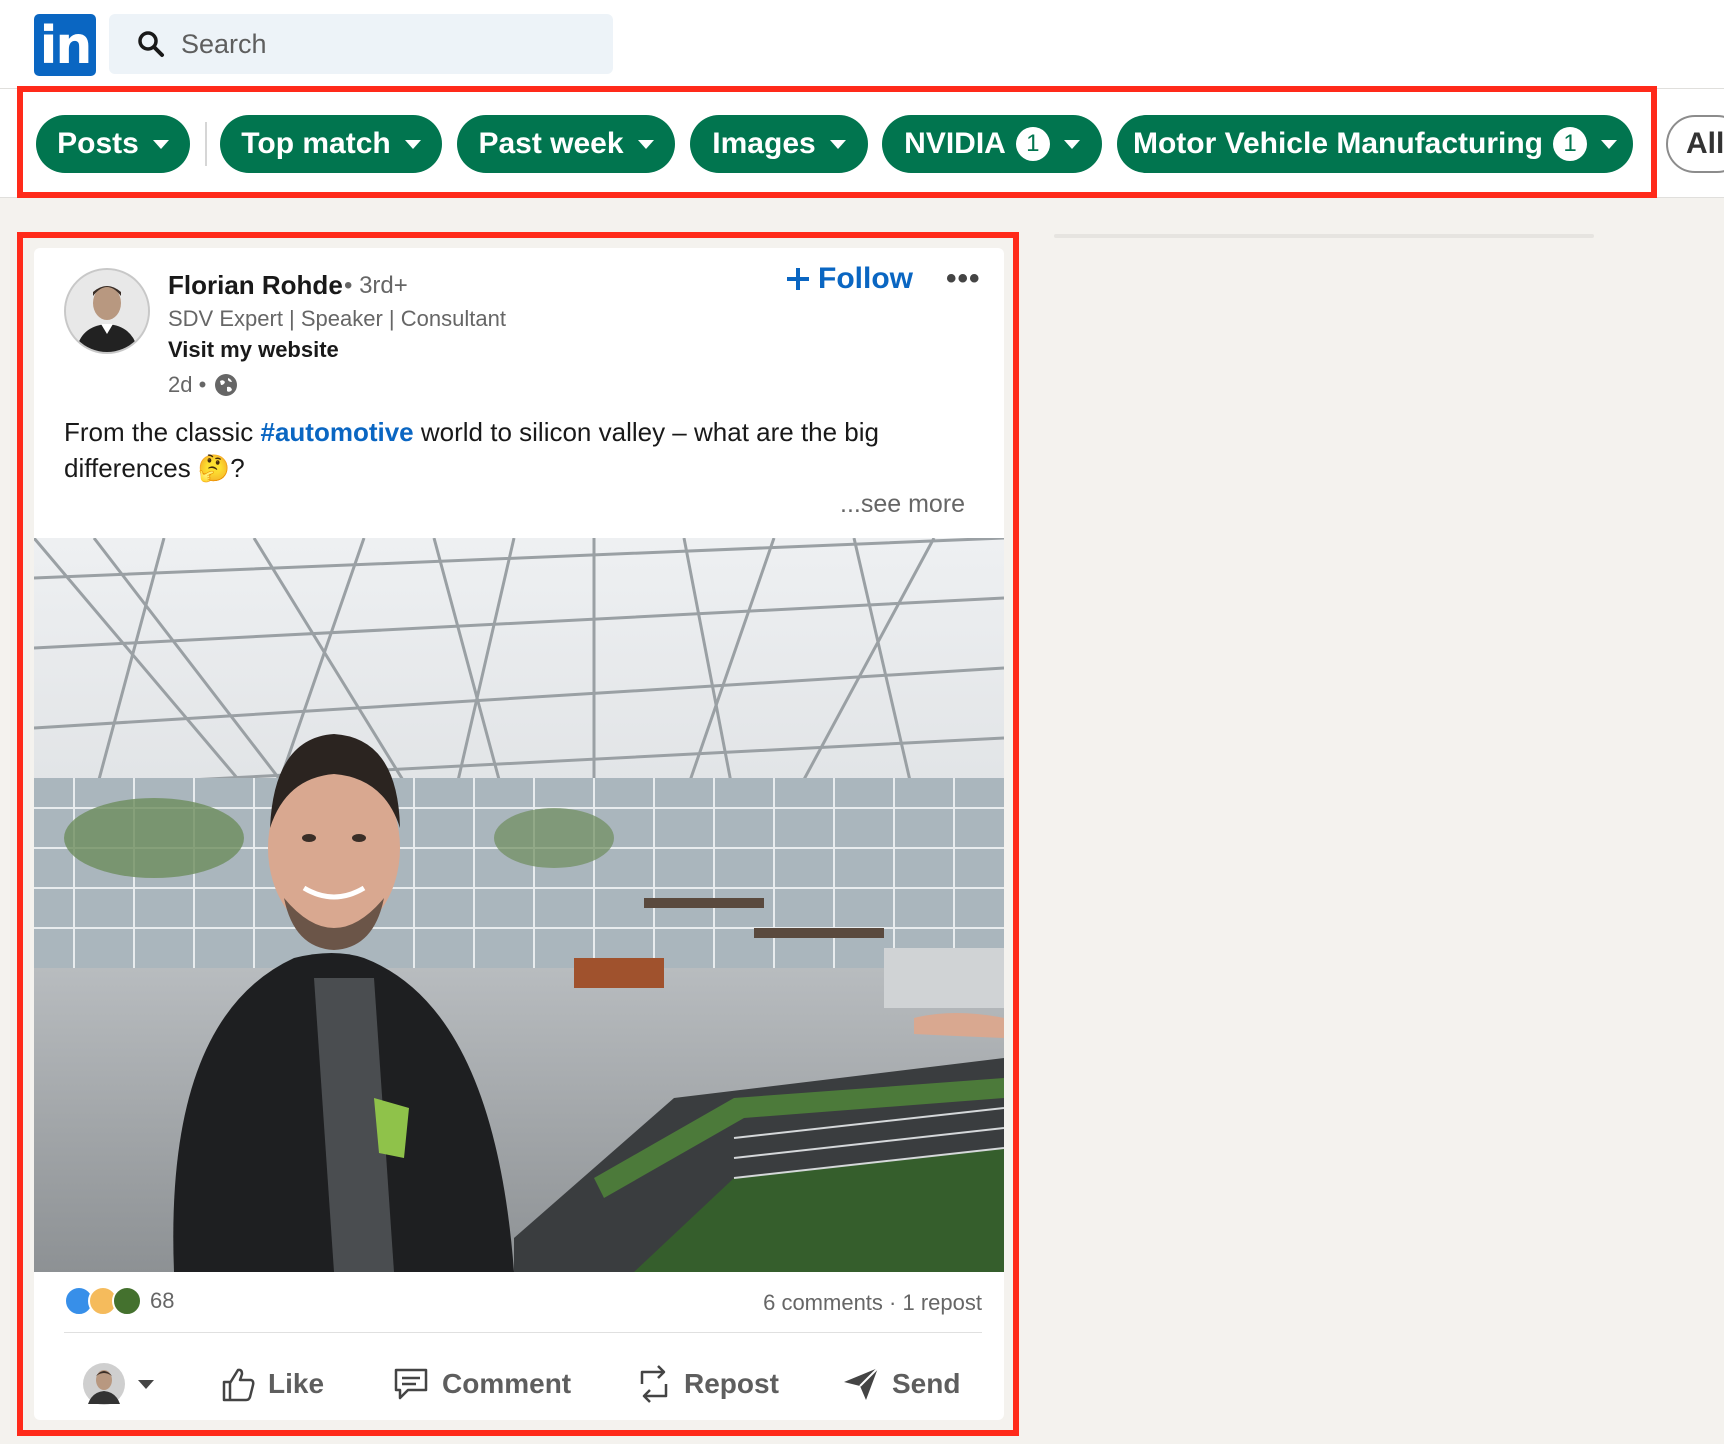 Image resolution: width=1724 pixels, height=1444 pixels. What do you see at coordinates (151, 44) in the screenshot?
I see `search-icon` at bounding box center [151, 44].